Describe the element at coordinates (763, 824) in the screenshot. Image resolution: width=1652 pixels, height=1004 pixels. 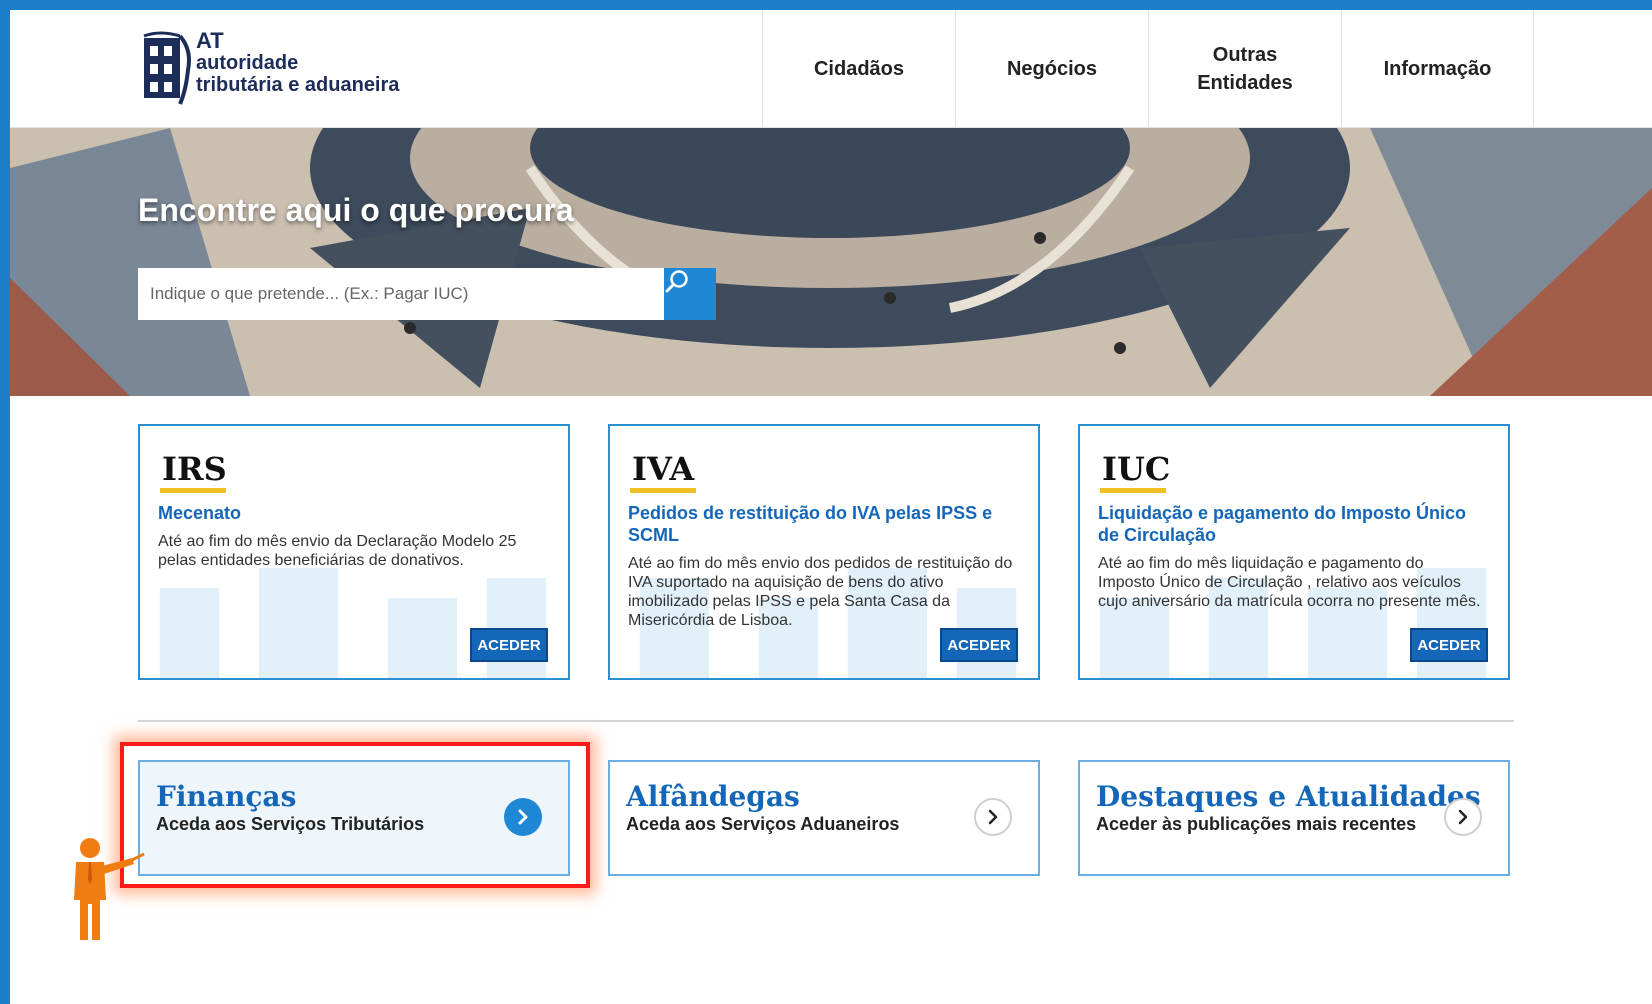
I see `link-subtitle: Aceda aos Serviços Aduaneiros` at that location.